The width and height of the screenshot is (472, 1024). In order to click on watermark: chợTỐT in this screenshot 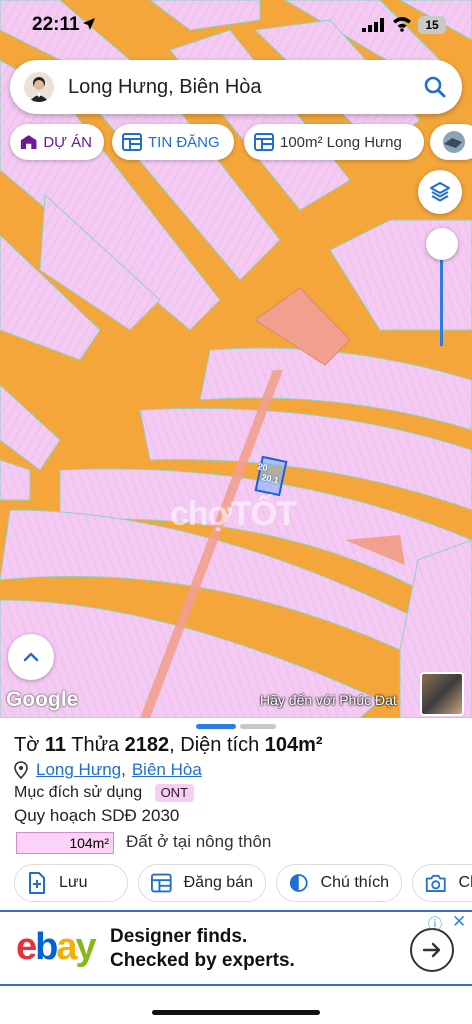, I will do `click(233, 514)`.